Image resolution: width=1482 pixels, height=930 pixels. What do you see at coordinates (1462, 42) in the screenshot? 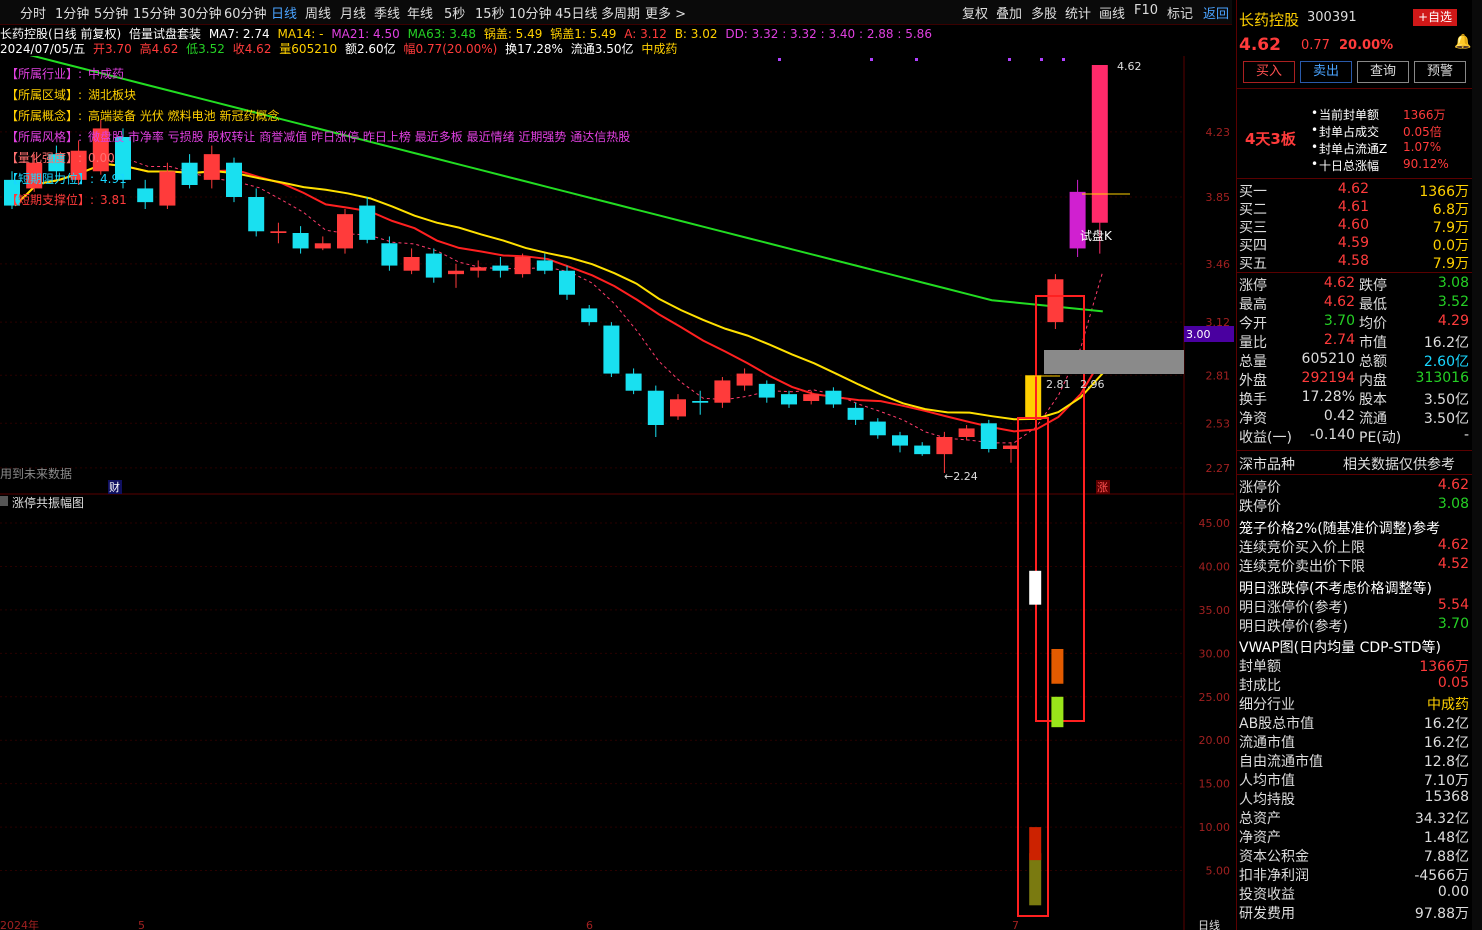
I see `bell-icon: 🔔` at bounding box center [1462, 42].